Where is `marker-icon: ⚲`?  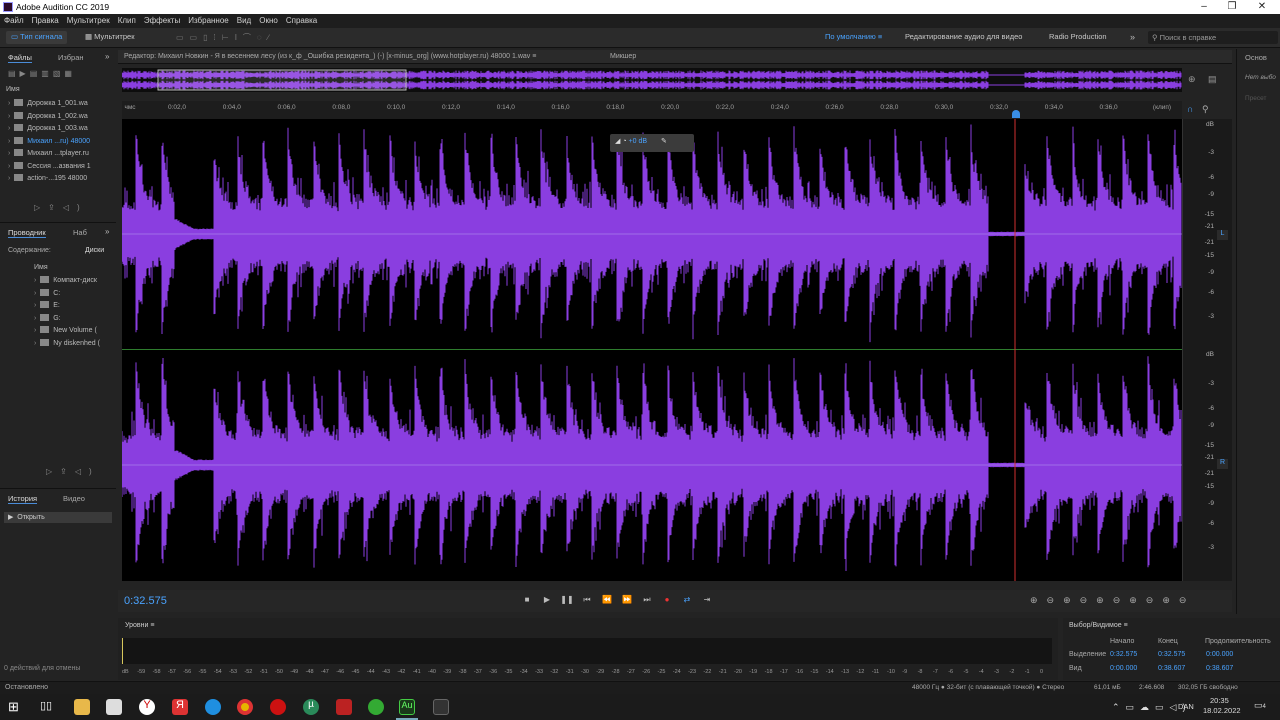
marker-icon: ⚲ is located at coordinates (1205, 109).